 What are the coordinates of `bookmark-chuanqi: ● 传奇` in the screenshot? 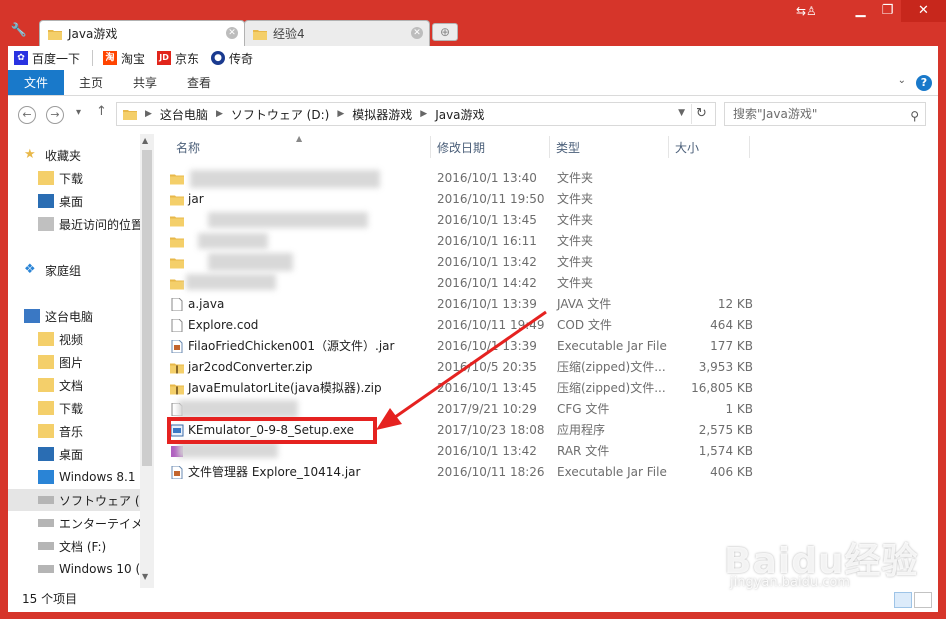 It's located at (232, 58).